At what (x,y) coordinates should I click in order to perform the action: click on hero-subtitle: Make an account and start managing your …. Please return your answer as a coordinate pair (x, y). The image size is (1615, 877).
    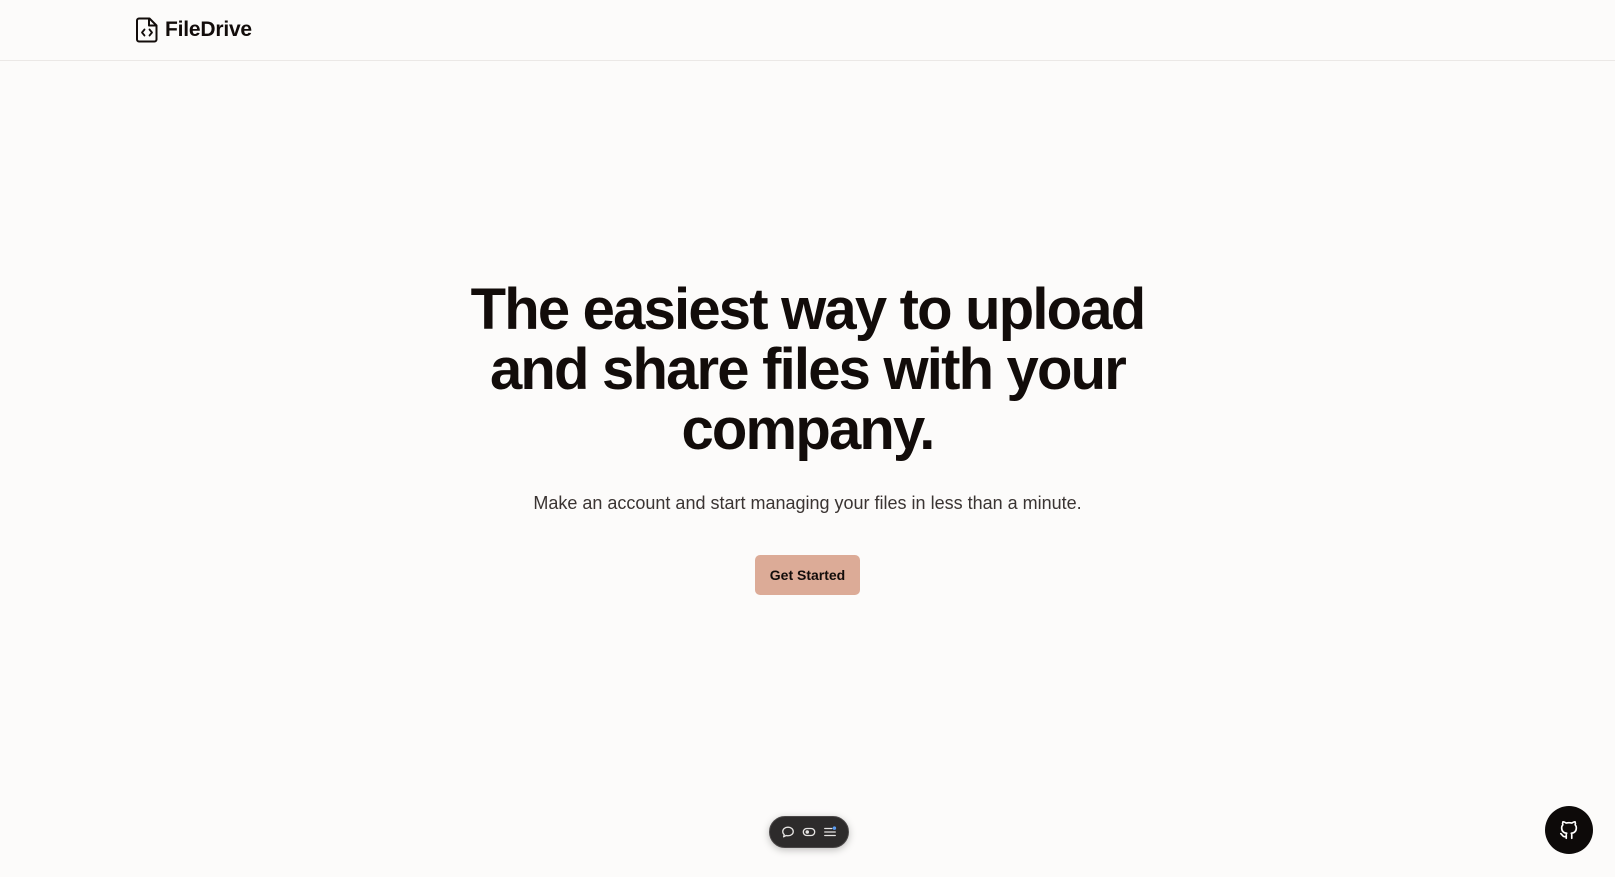
    Looking at the image, I should click on (807, 503).